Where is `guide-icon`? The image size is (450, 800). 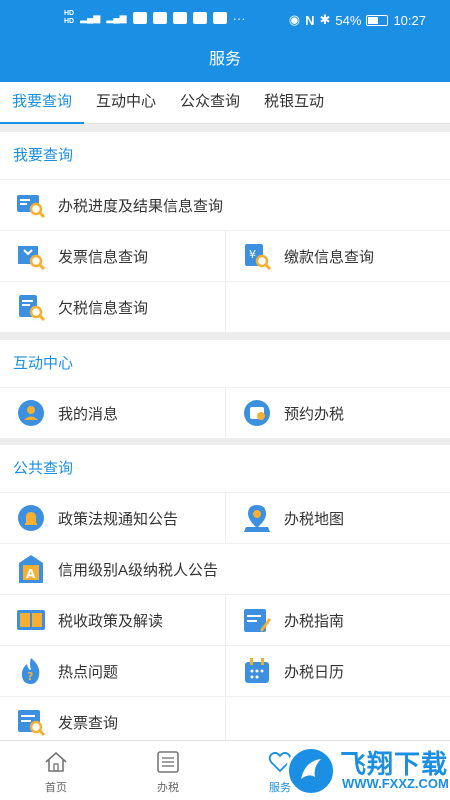
guide-icon is located at coordinates (257, 620).